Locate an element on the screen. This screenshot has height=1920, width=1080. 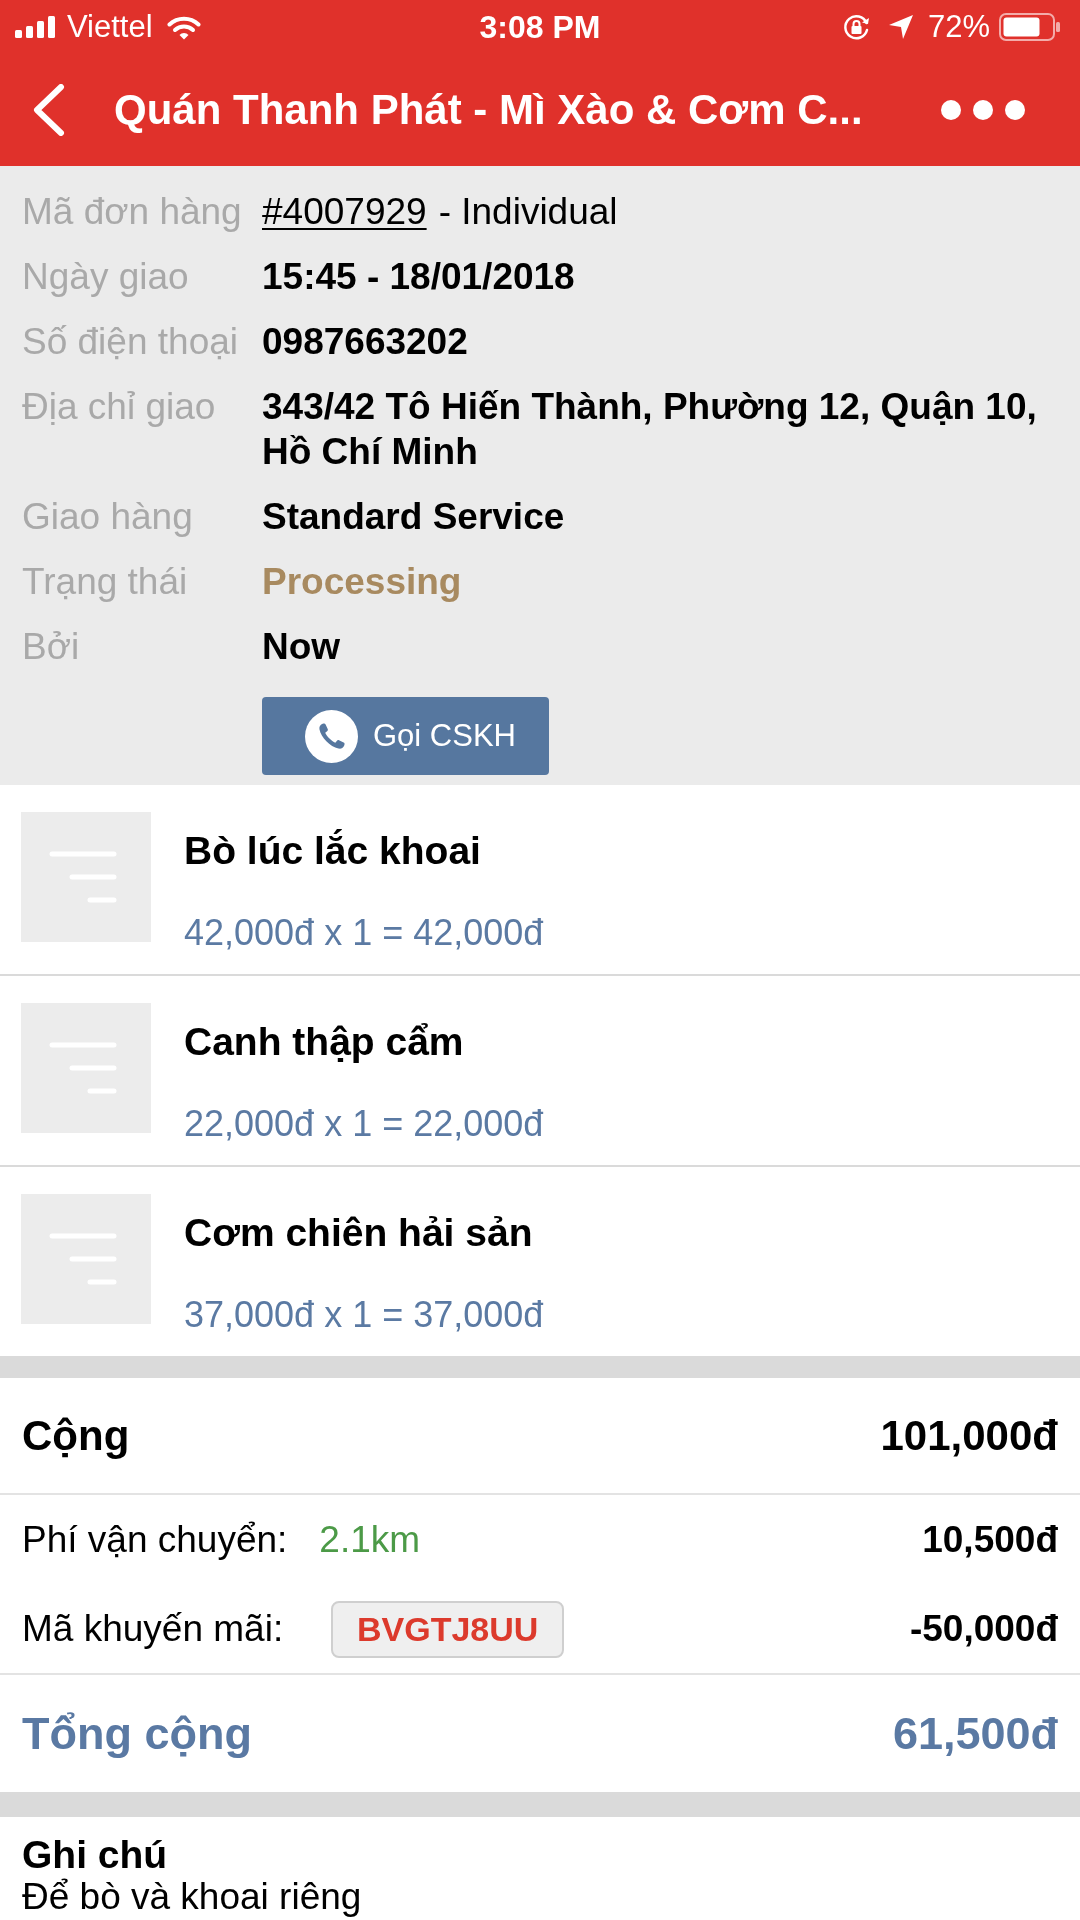
item-name: Canh thập cẩm is located at coordinates (324, 1042).